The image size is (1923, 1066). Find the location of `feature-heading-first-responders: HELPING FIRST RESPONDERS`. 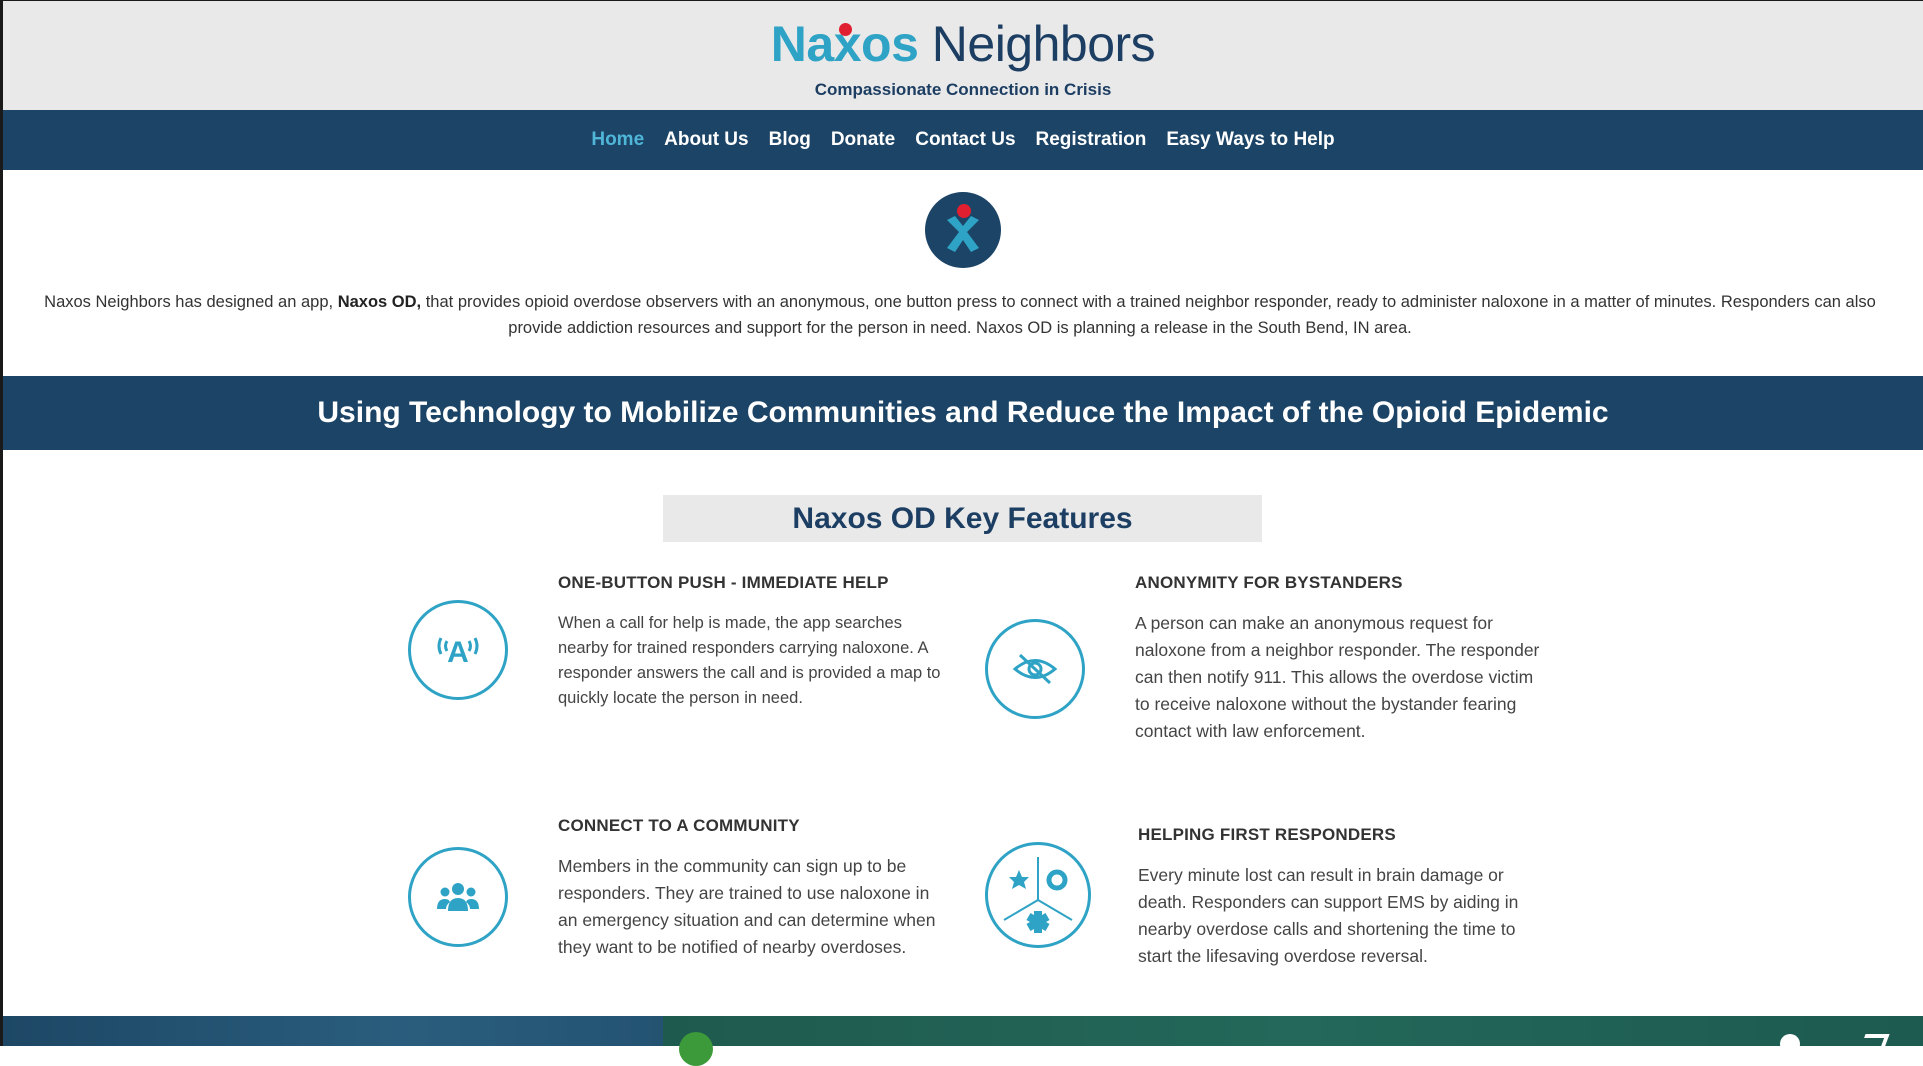

feature-heading-first-responders: HELPING FIRST RESPONDERS is located at coordinates (1267, 834).